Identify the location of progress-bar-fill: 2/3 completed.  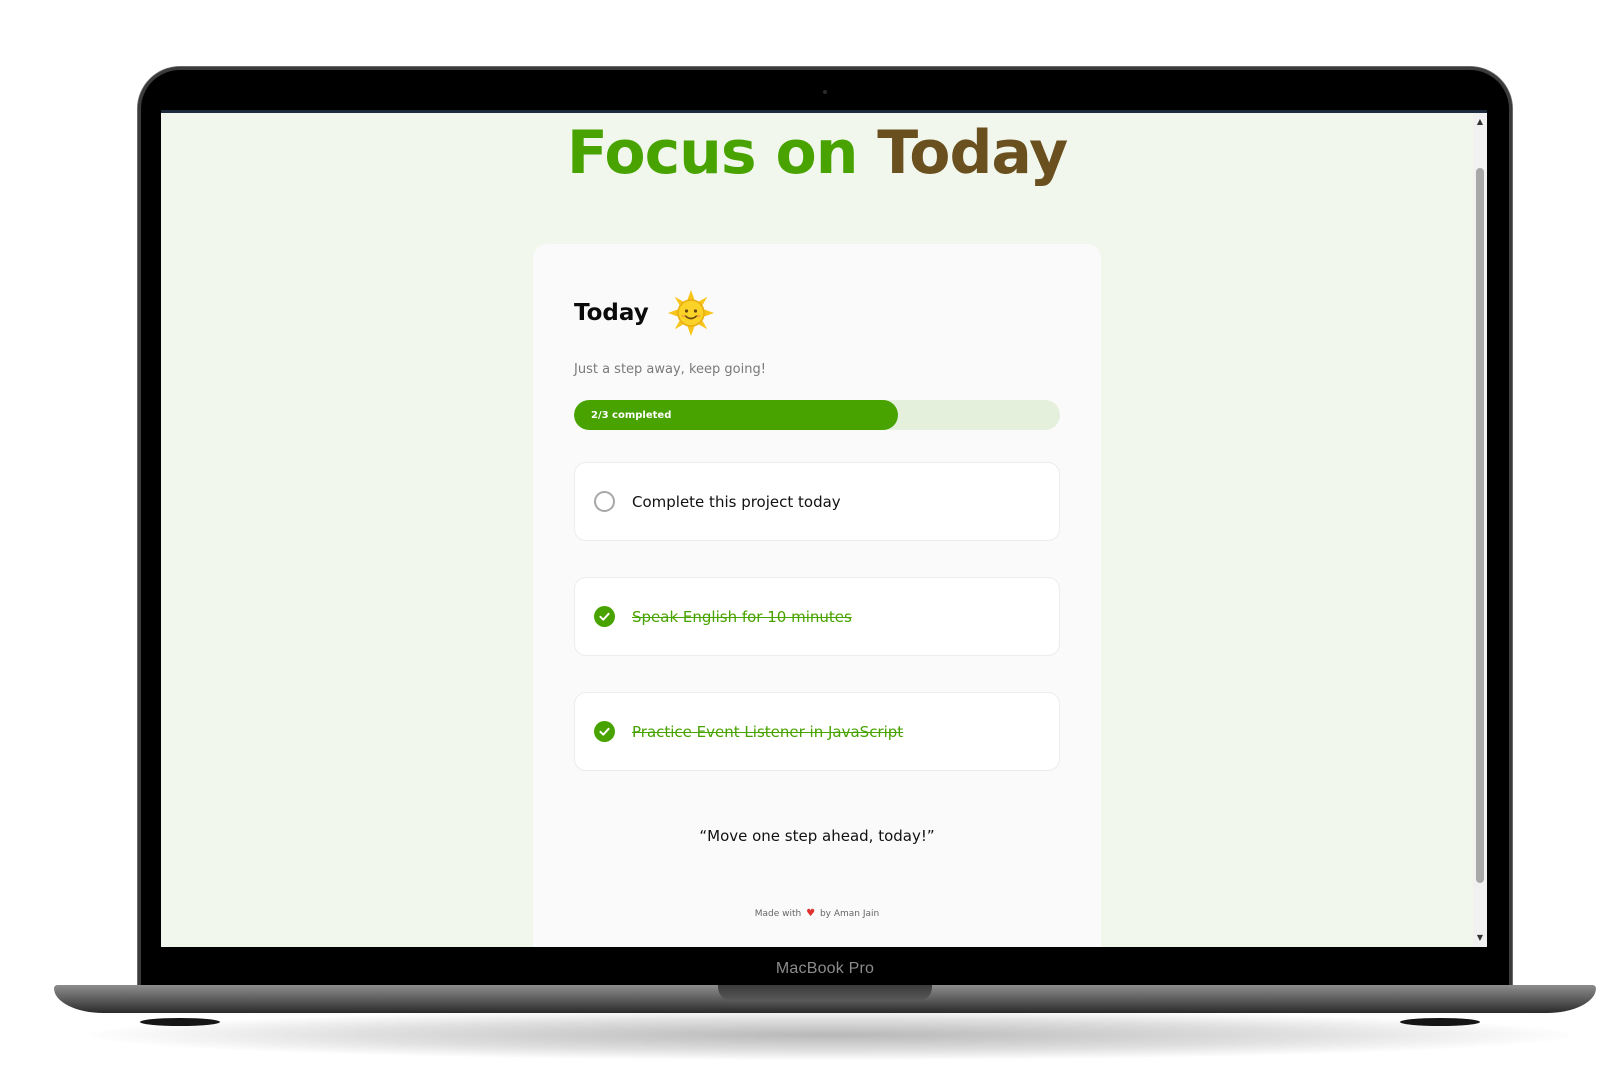
(736, 415).